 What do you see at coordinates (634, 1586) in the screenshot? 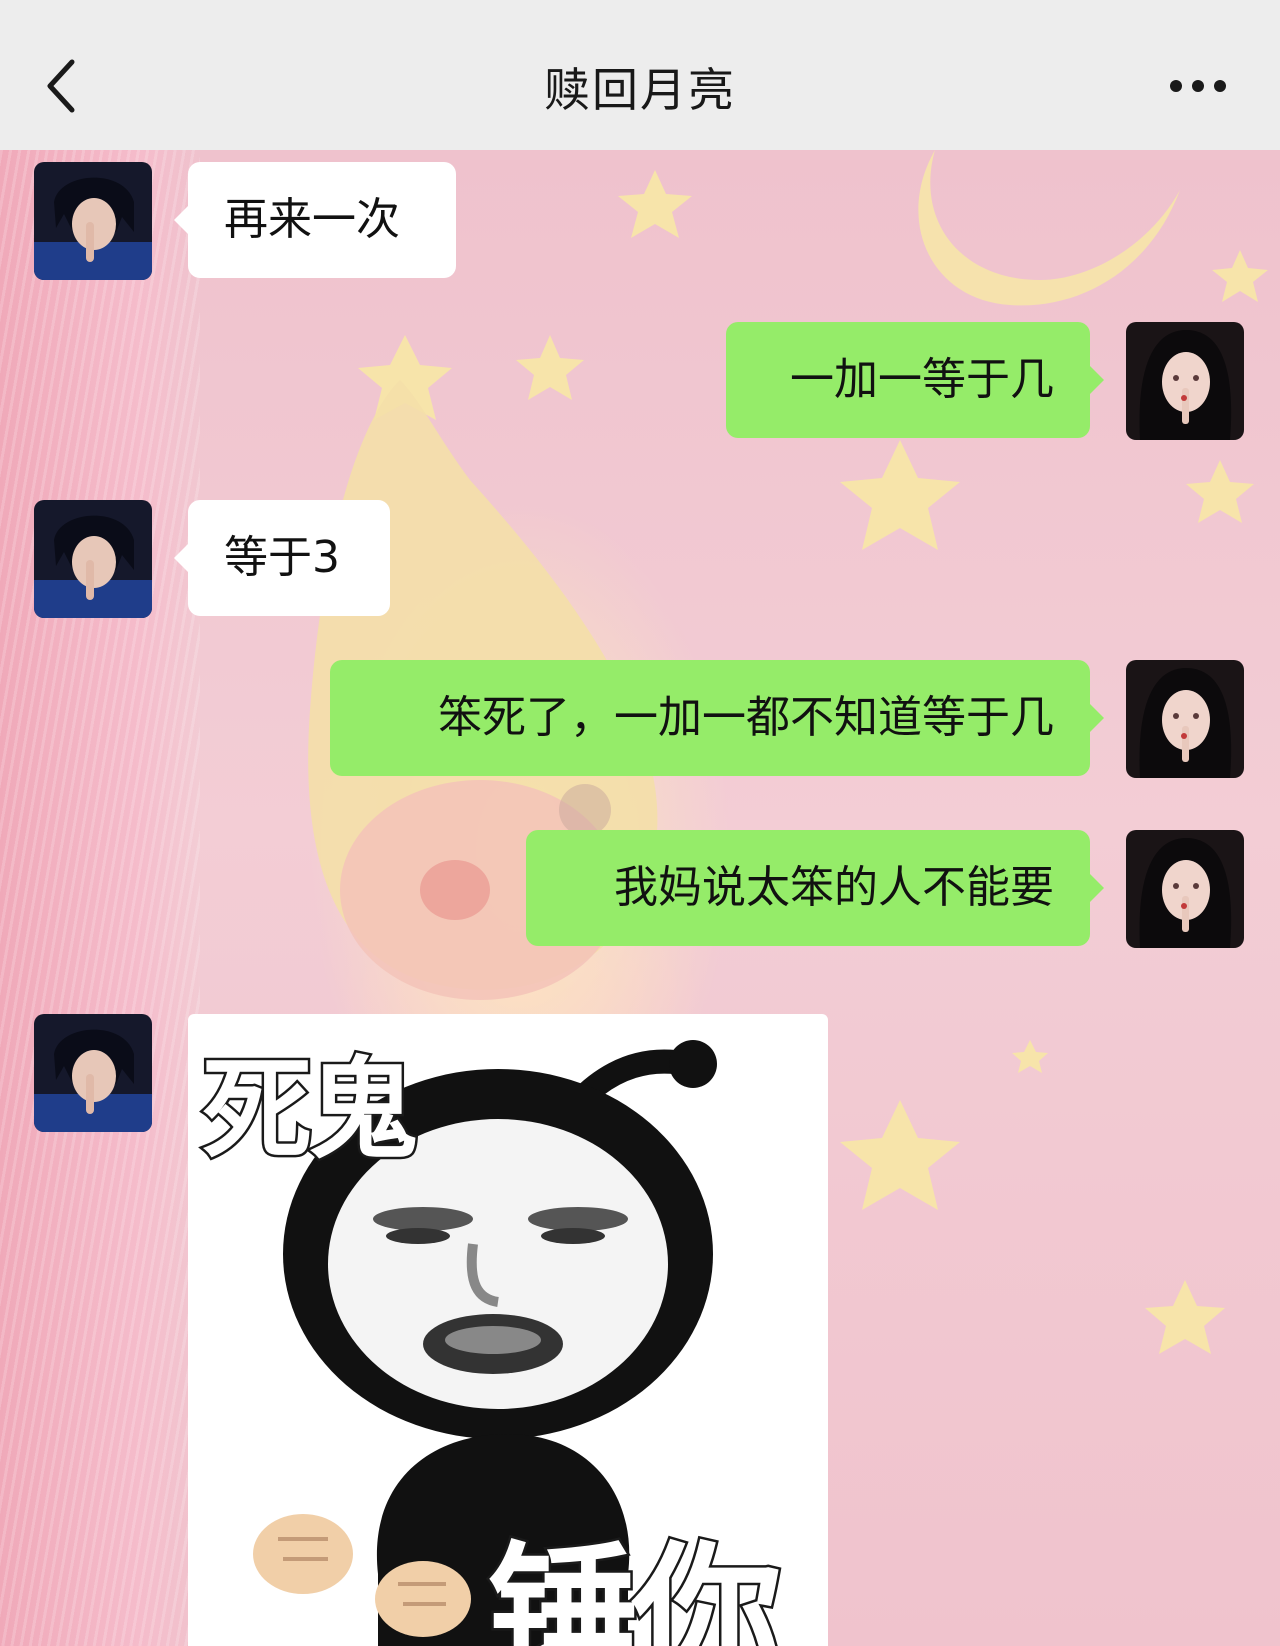
I see `sticker-bottom-caption: 锤你` at bounding box center [634, 1586].